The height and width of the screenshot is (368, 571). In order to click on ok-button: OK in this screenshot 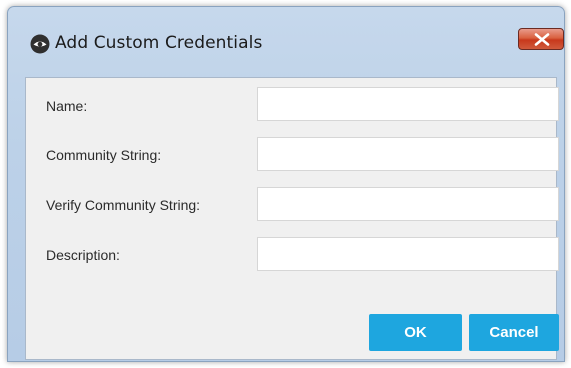, I will do `click(415, 332)`.